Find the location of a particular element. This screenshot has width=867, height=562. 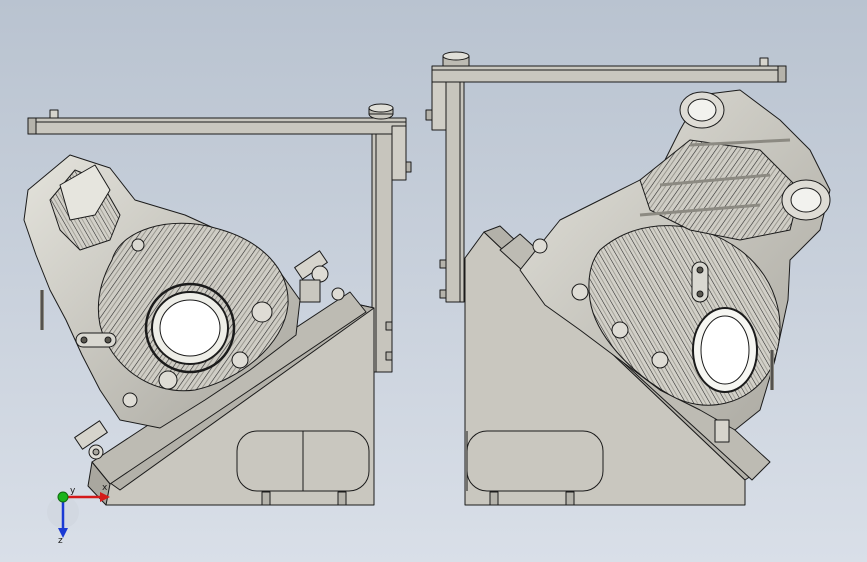

triad-y-label: y is located at coordinates (73, 491).